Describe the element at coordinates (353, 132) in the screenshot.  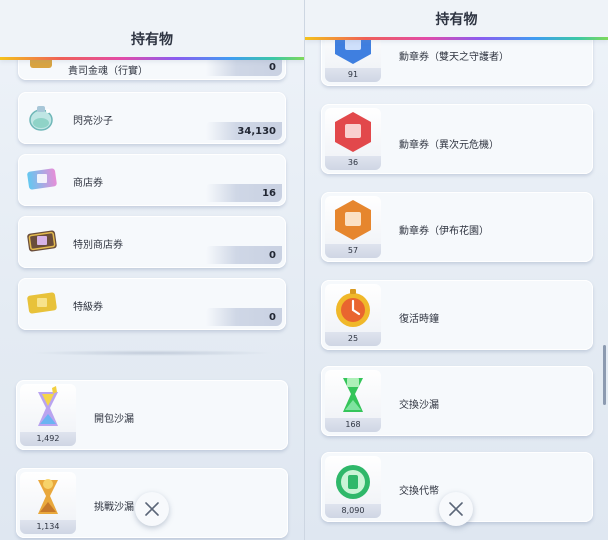
I see `medal-ticket-red-icon` at that location.